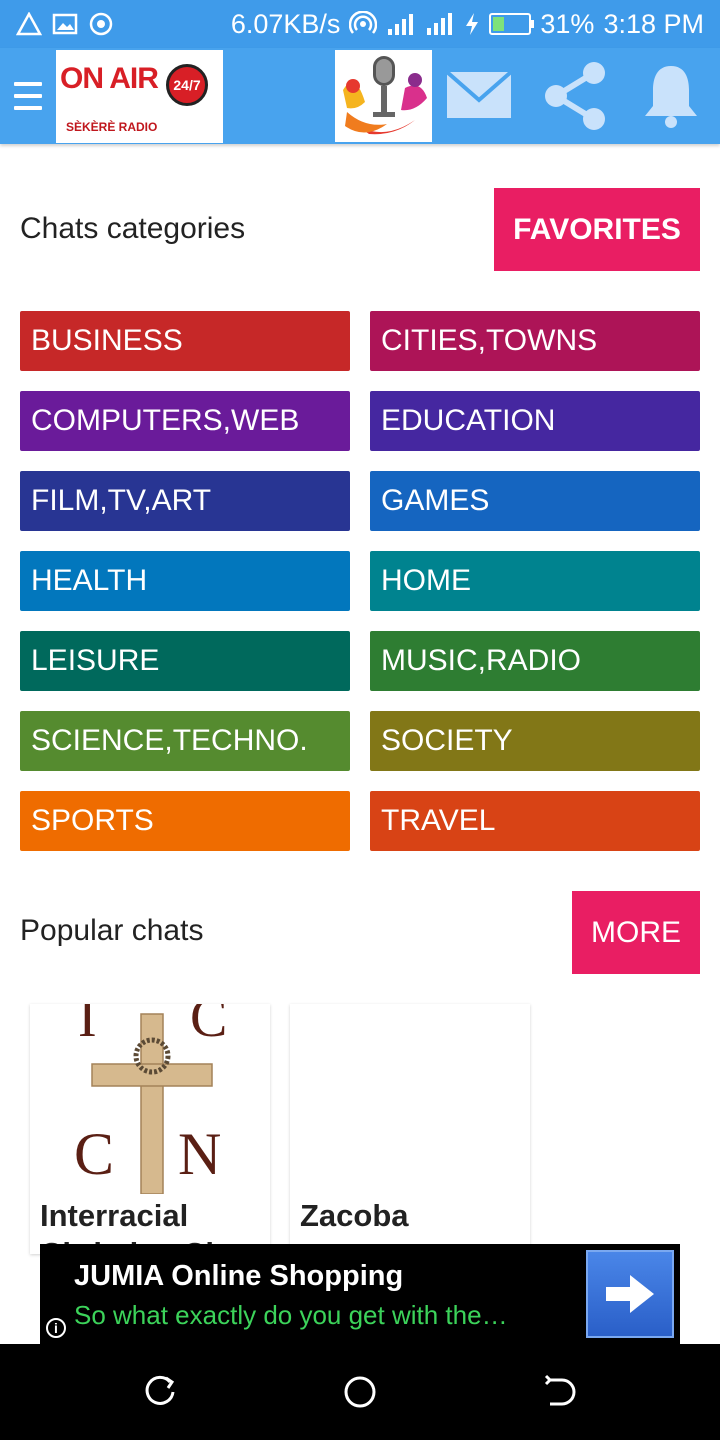 The height and width of the screenshot is (1440, 720). Describe the element at coordinates (28, 96) in the screenshot. I see `menu-icon` at that location.